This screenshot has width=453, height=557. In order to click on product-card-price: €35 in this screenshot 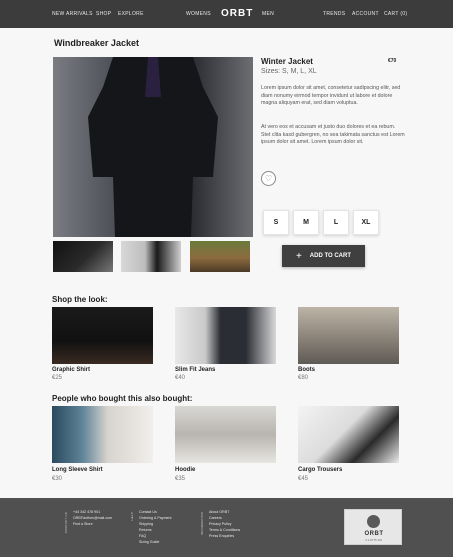, I will do `click(180, 479)`.